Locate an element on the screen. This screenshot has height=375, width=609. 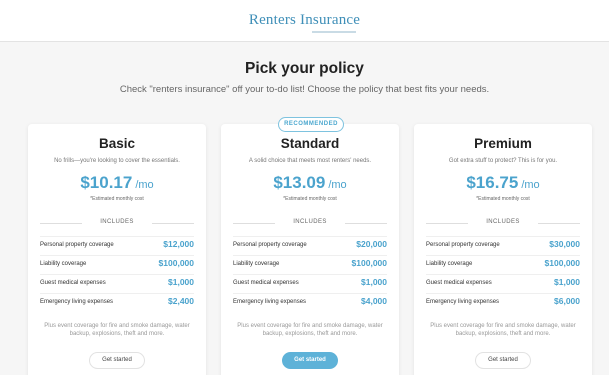
coverage-amount: $6,000 is located at coordinates (567, 301).